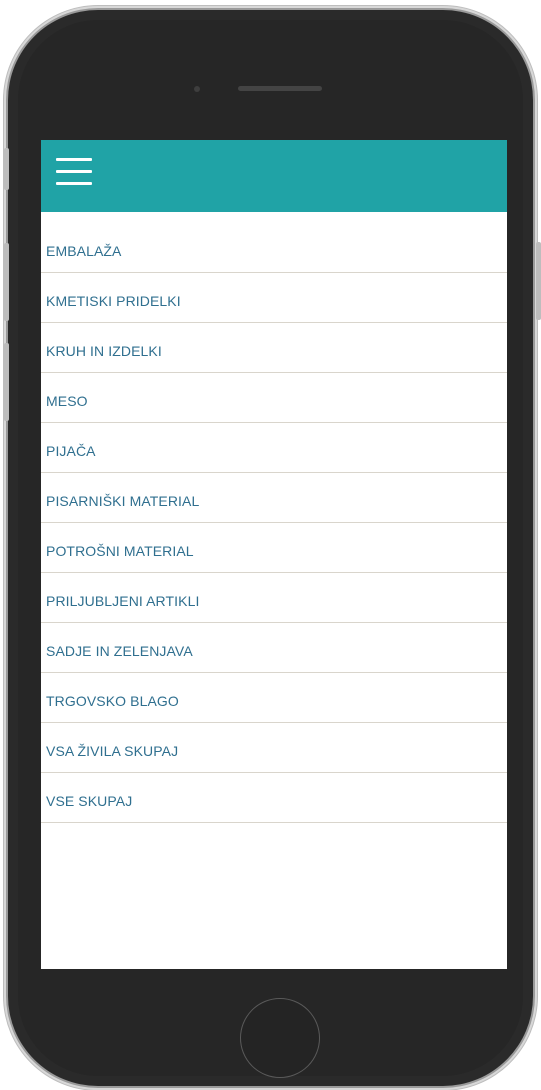  I want to click on menu-item-embalaza: EMBALAŽA, so click(274, 242).